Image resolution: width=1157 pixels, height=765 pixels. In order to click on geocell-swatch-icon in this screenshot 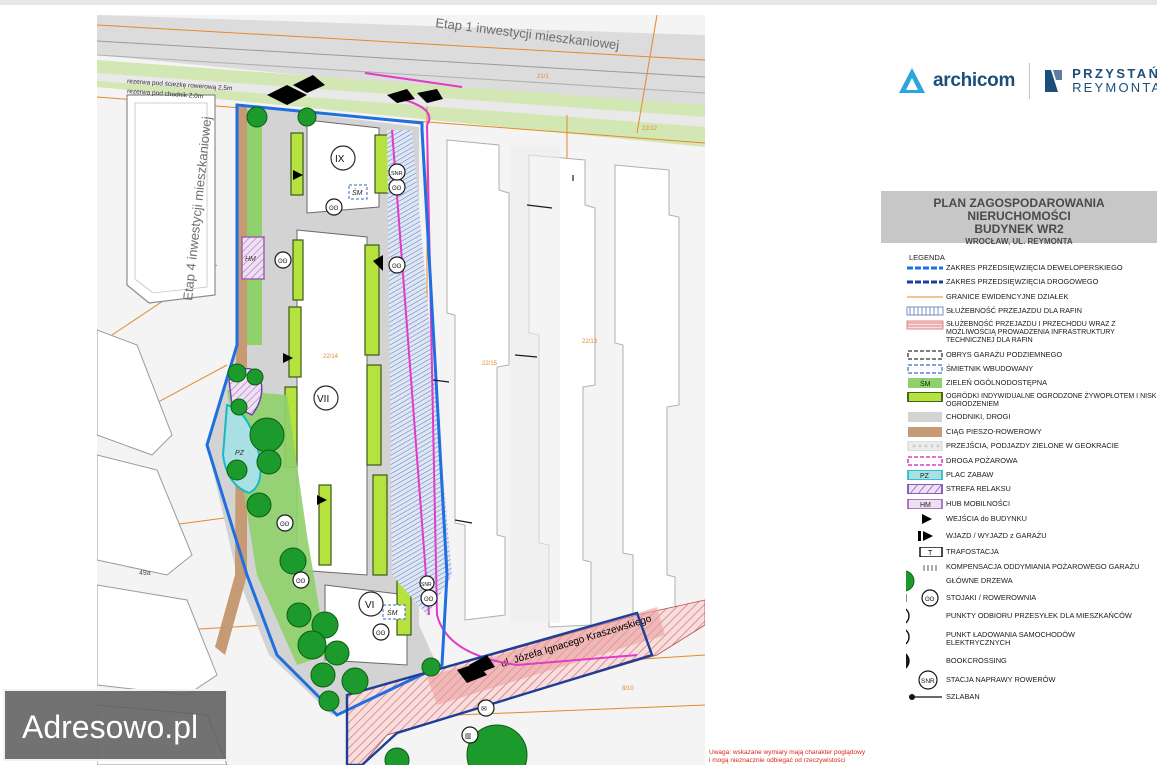, I will do `click(925, 446)`.